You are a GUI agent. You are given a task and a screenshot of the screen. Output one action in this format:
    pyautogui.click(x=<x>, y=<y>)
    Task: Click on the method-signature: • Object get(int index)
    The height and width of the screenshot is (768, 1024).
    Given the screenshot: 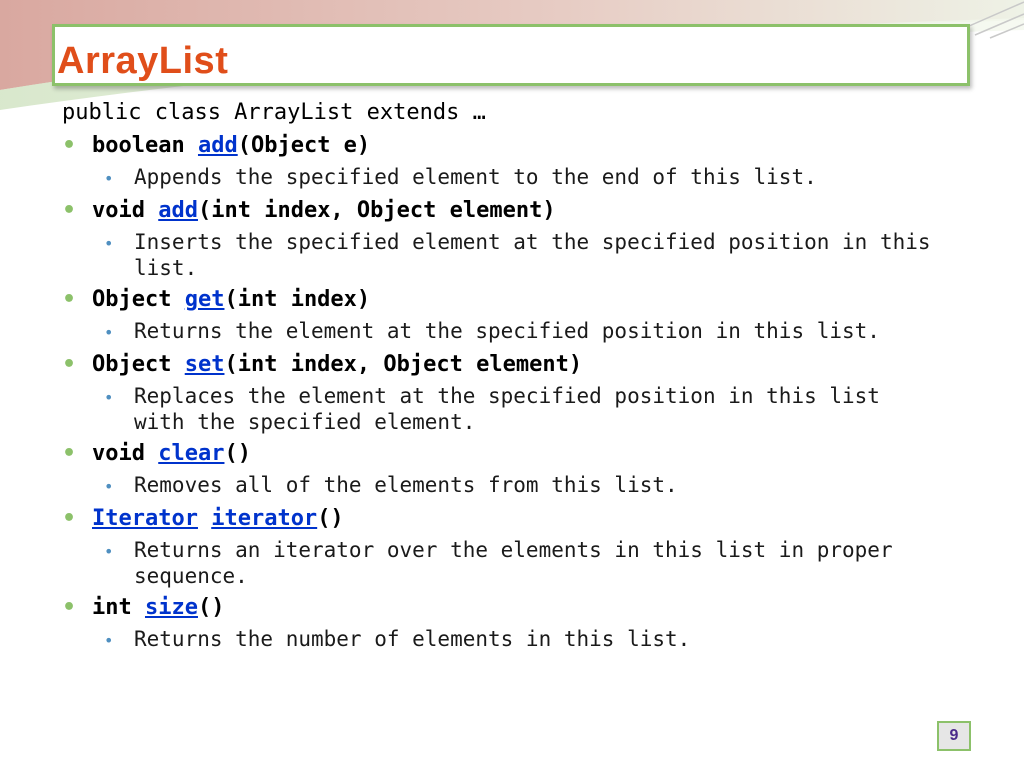 What is the action you would take?
    pyautogui.click(x=512, y=299)
    